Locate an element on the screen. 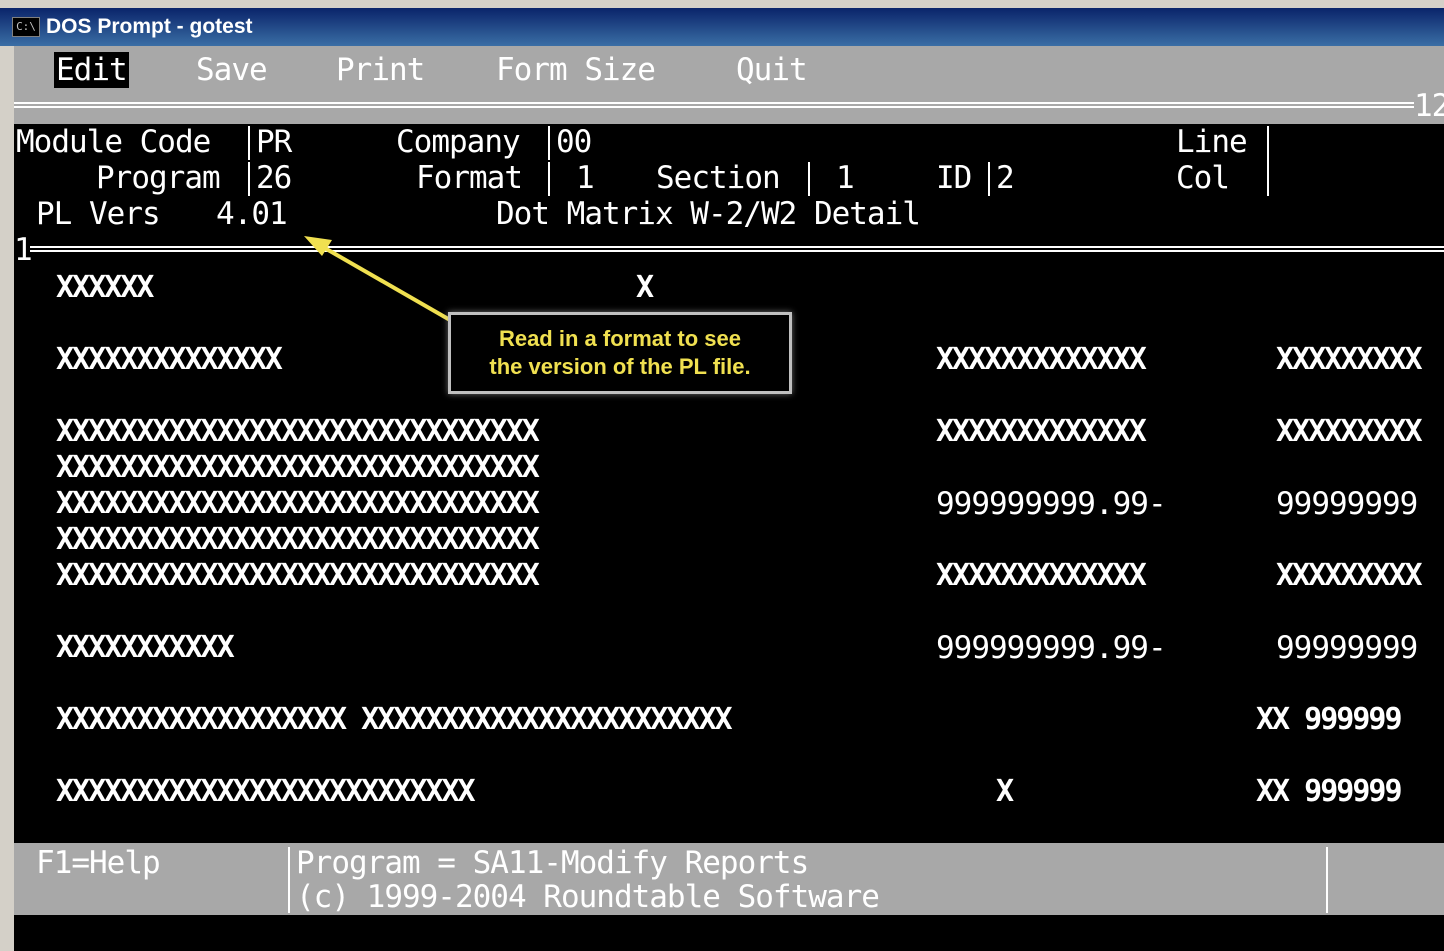 The width and height of the screenshot is (1444, 951). arrow-shaft is located at coordinates (383, 281).